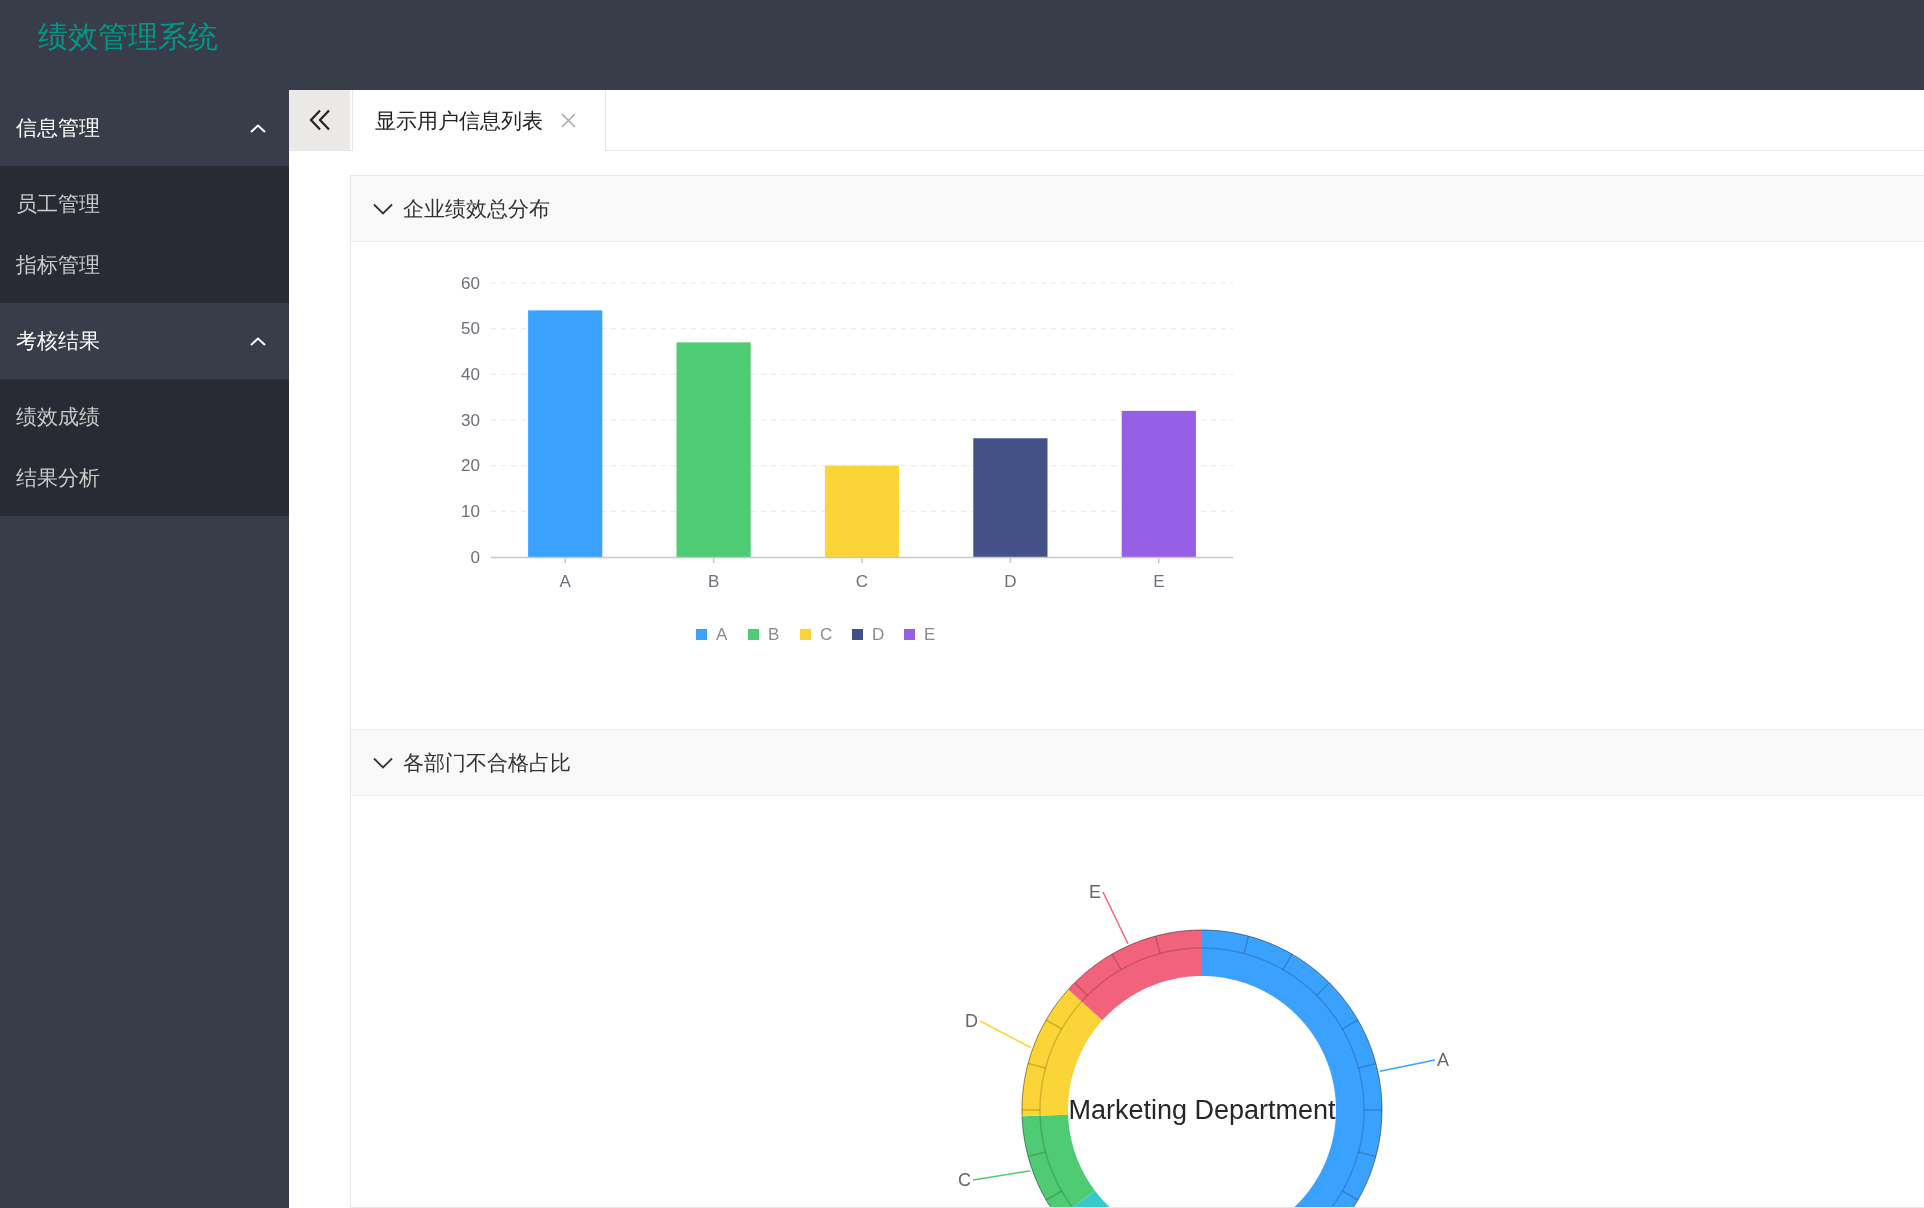 The width and height of the screenshot is (1924, 1208). Describe the element at coordinates (964, 1180) in the screenshot. I see `slice-label: C` at that location.